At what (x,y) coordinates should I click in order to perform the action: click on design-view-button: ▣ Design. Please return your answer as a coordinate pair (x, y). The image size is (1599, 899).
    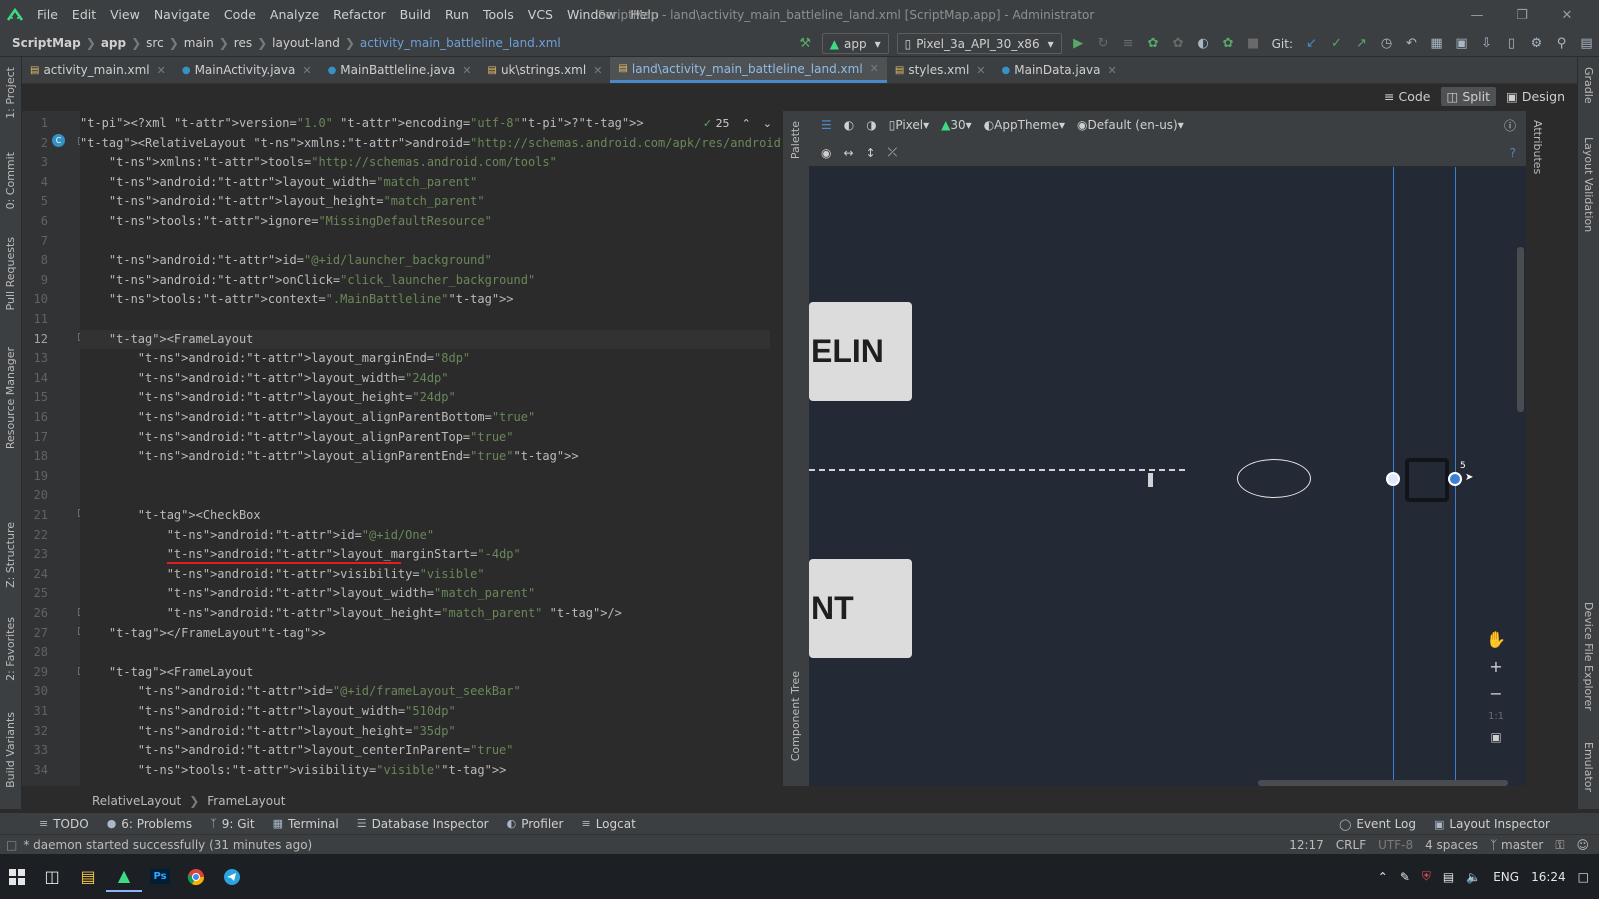
    Looking at the image, I should click on (1535, 96).